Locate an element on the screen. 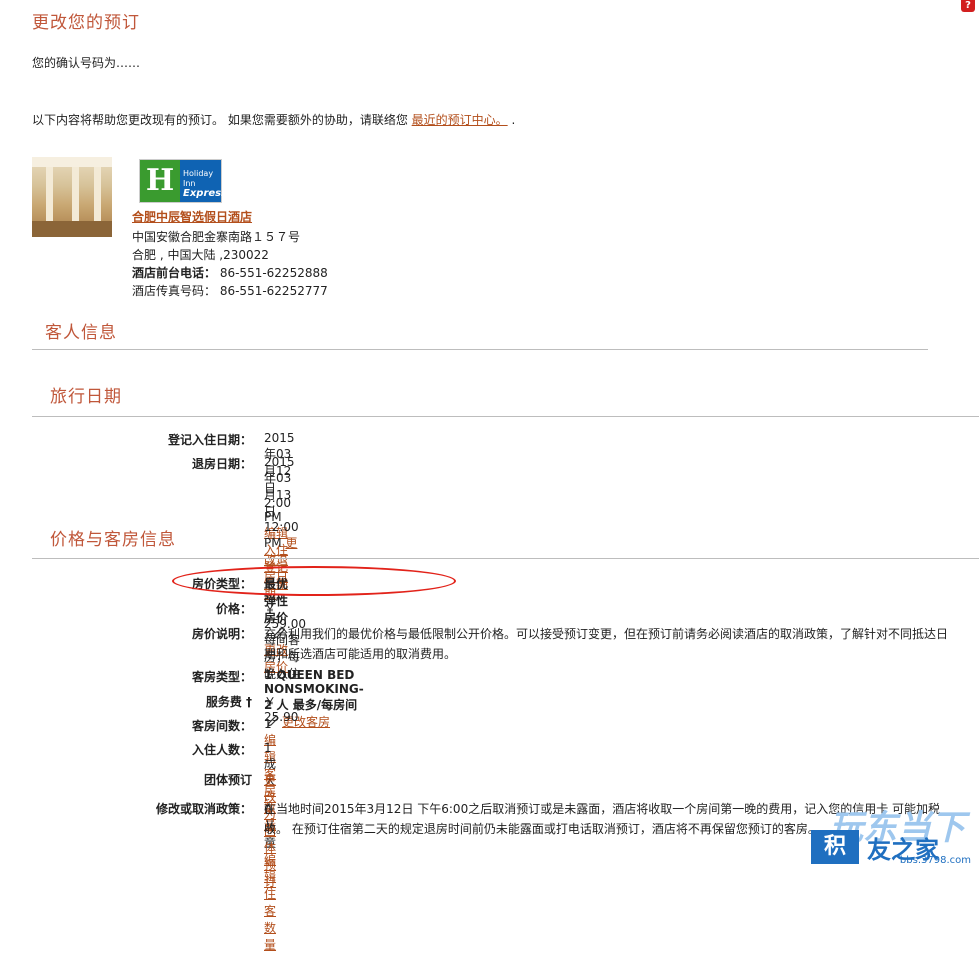 Image resolution: width=979 pixels, height=953 pixels. rooms-value: 1 is located at coordinates (268, 724).